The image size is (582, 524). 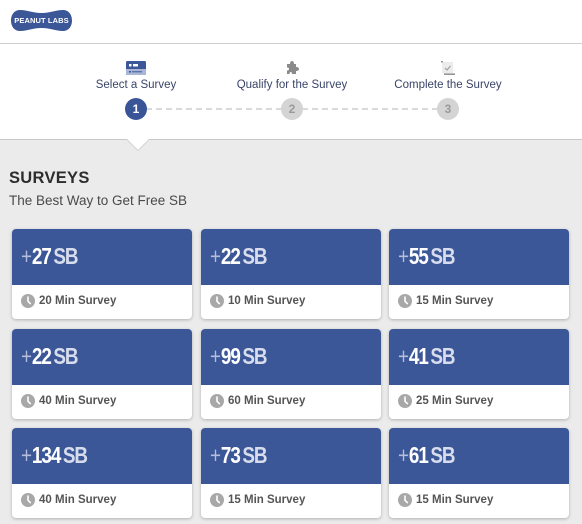 I want to click on step-number-badge: 3, so click(x=448, y=109).